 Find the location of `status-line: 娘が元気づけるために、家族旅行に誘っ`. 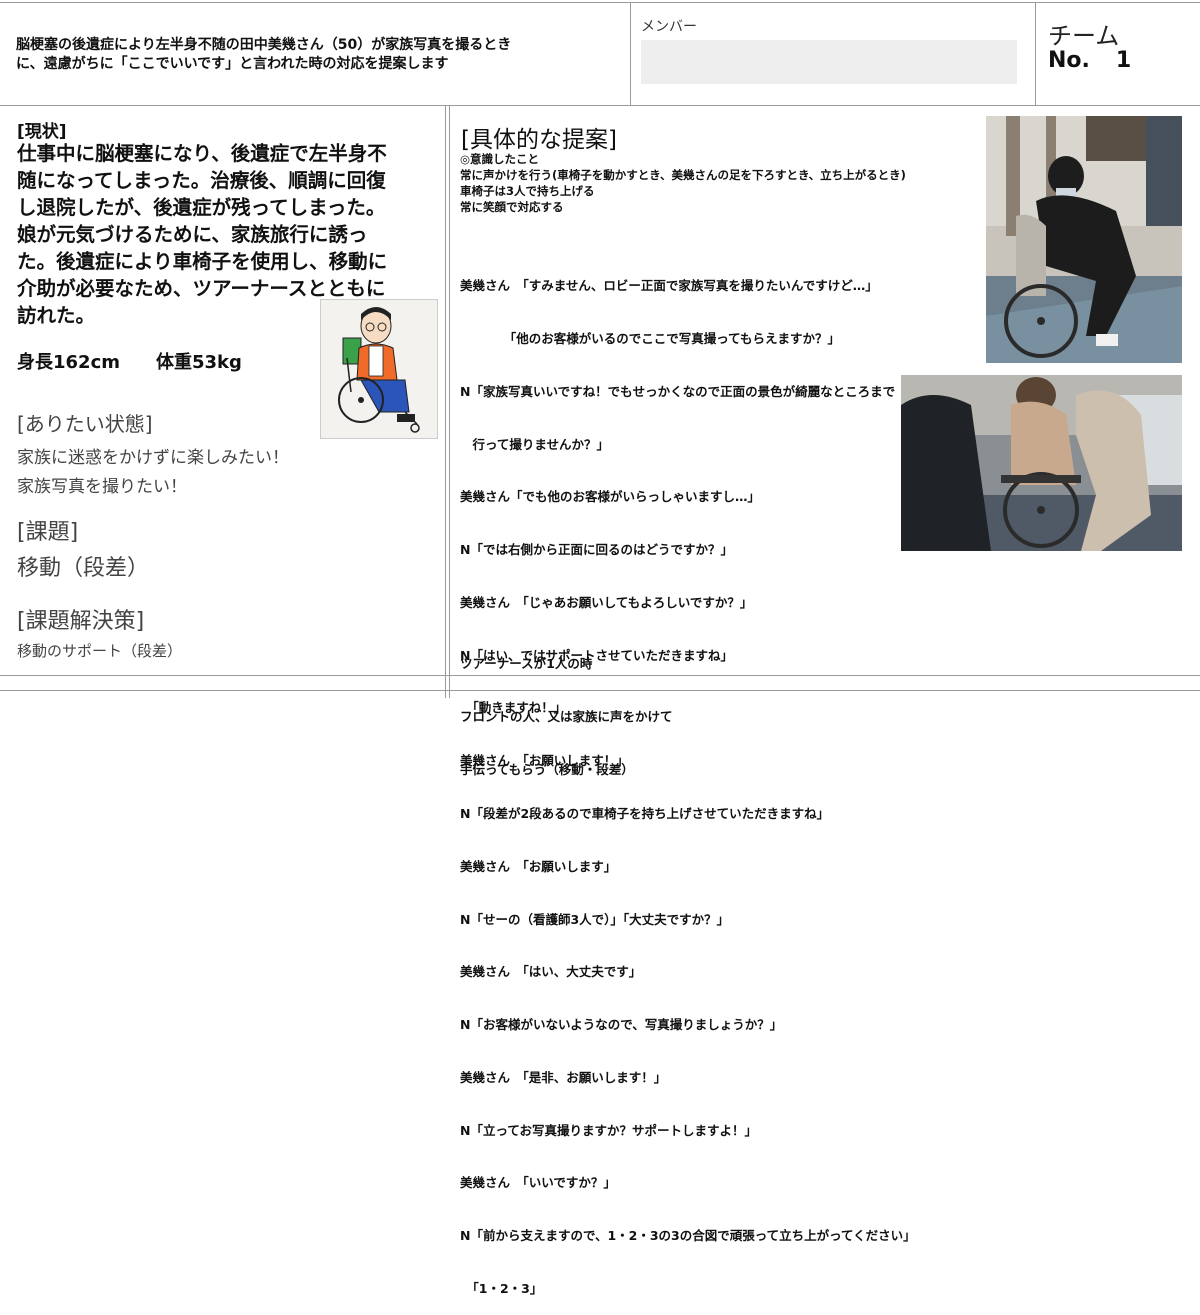

status-line: 娘が元気づけるために、家族旅行に誘っ is located at coordinates (192, 234).